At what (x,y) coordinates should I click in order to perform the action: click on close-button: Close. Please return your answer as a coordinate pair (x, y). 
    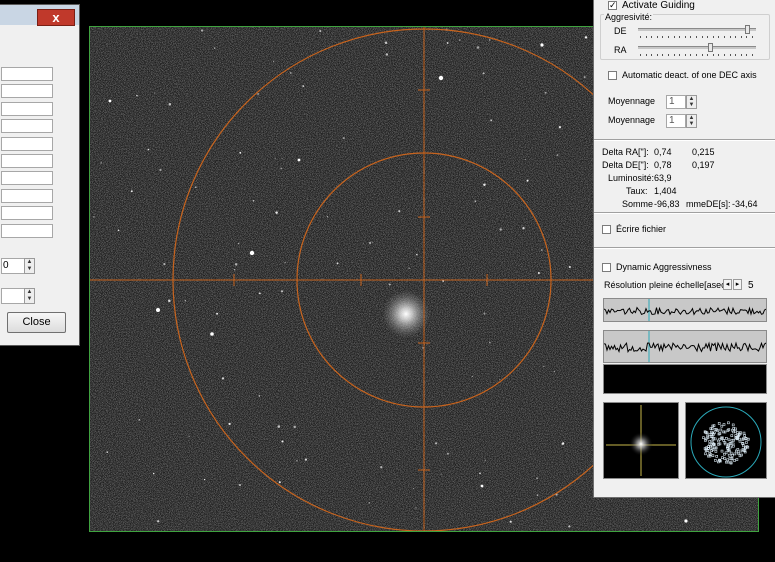
    Looking at the image, I should click on (36, 322).